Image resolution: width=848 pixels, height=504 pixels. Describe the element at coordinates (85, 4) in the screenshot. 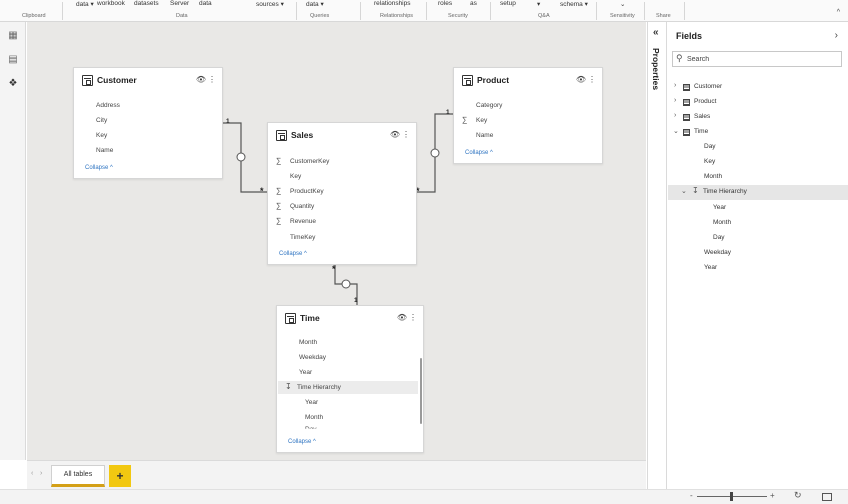

I see `get-data-button: data ▾` at that location.